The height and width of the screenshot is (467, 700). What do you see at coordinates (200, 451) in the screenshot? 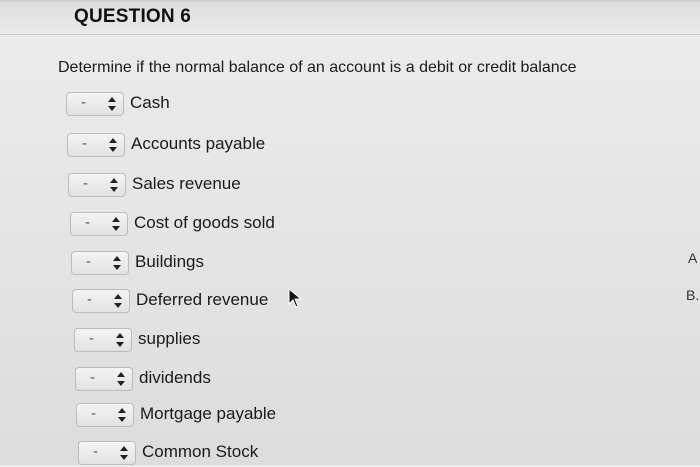
I see `account-label: Common Stock` at bounding box center [200, 451].